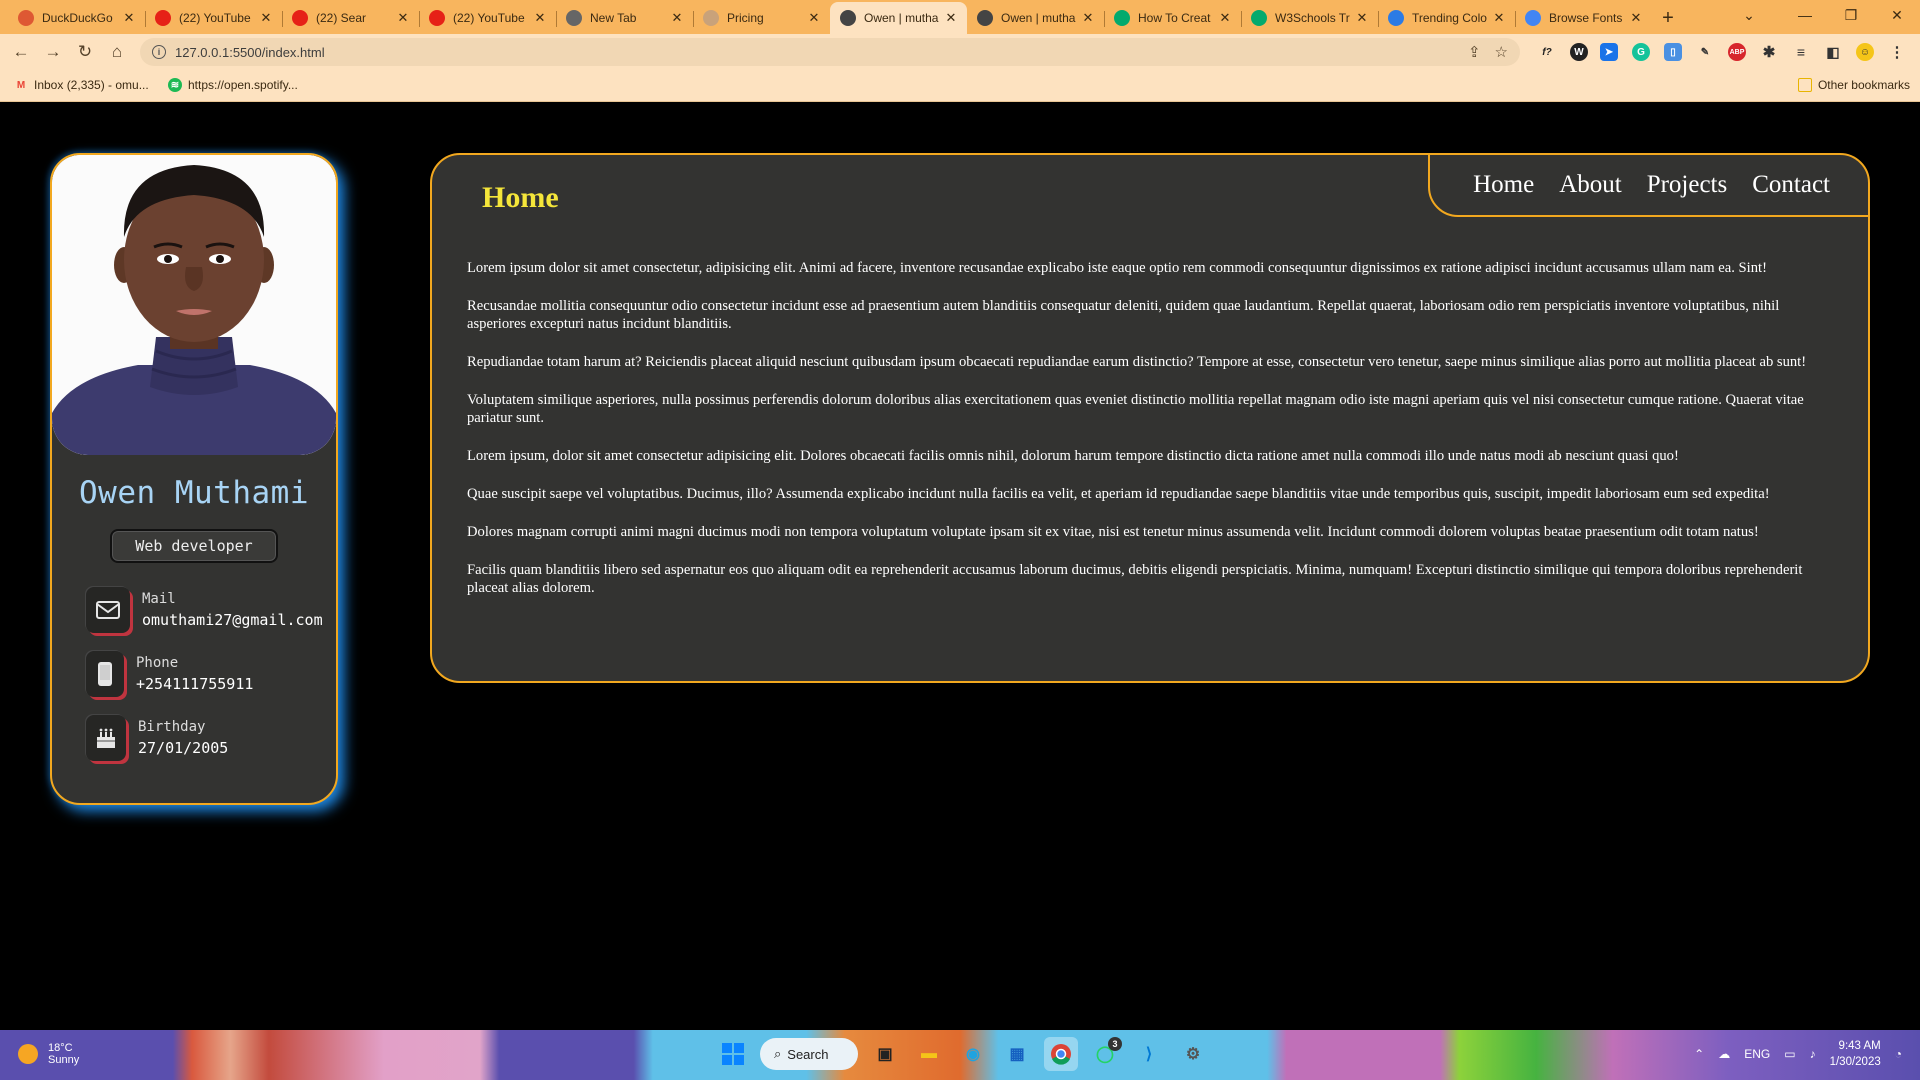 Image resolution: width=1920 pixels, height=1080 pixels. I want to click on tab-title: (22) YouTube, so click(215, 18).